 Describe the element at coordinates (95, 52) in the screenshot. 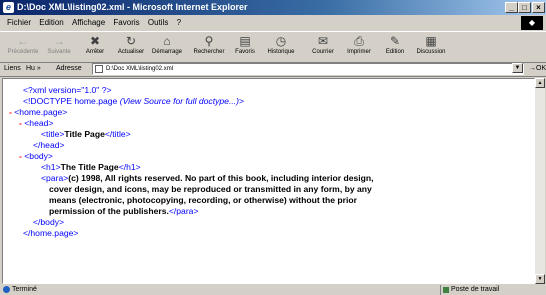

I see `stop-label: Arrêter` at that location.